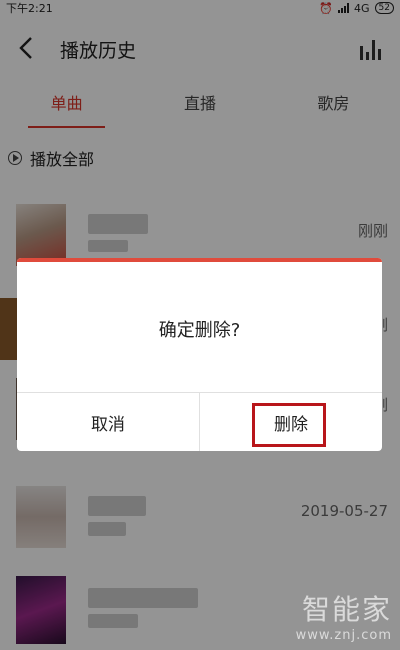 This screenshot has height=650, width=400. Describe the element at coordinates (108, 422) in the screenshot. I see `cancel-button: 取消` at that location.